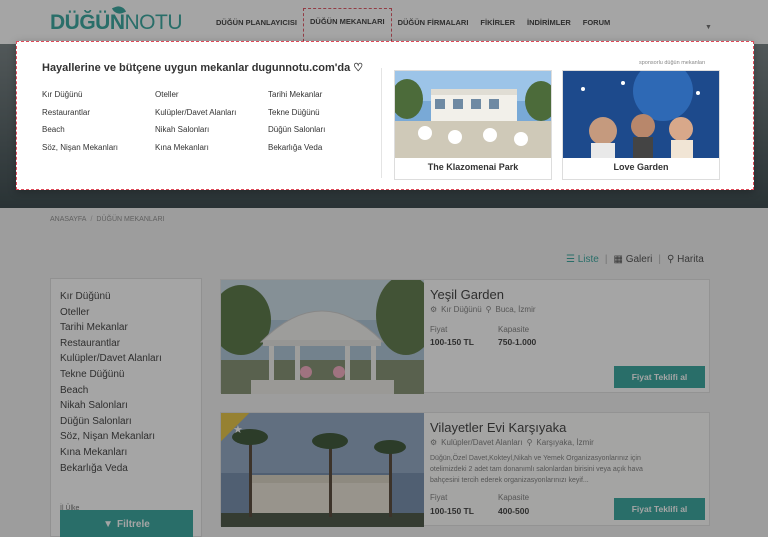  I want to click on filter-button: ▼ Filtrele, so click(126, 523).